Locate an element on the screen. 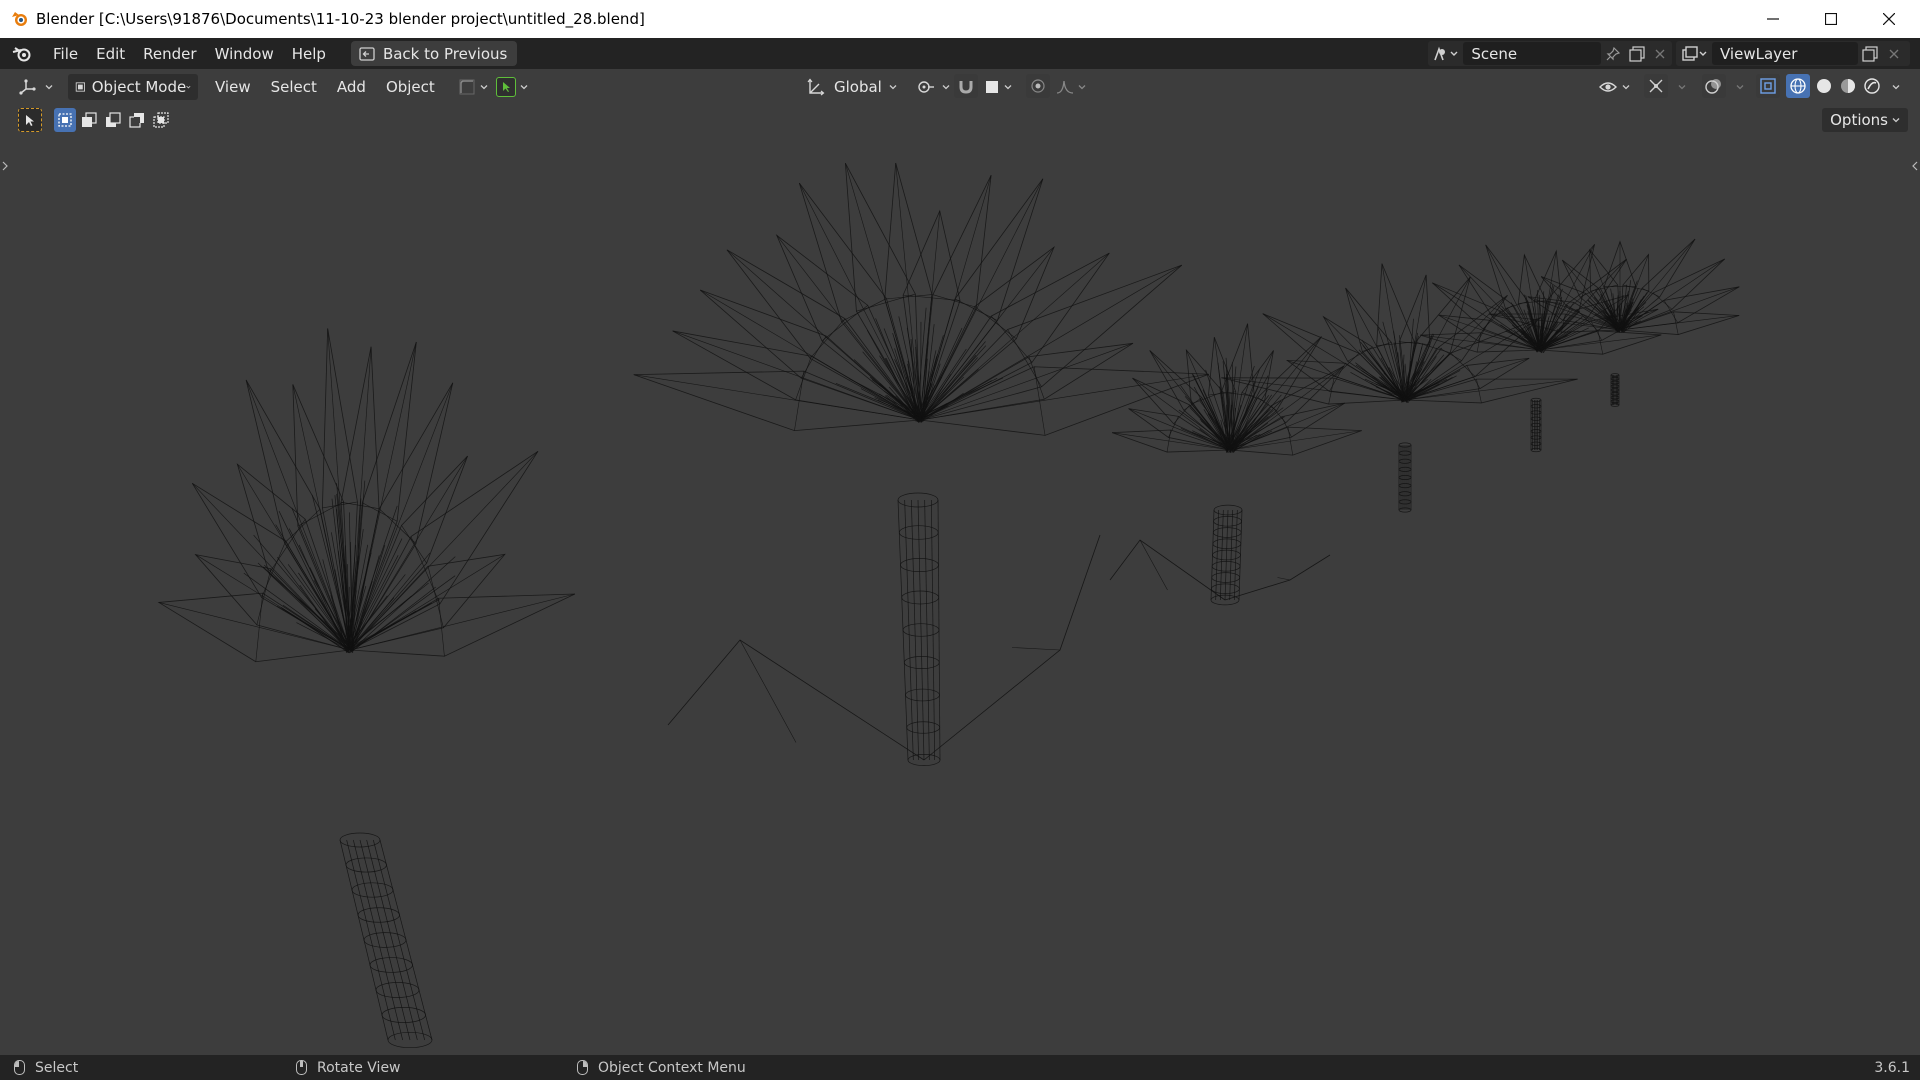 The height and width of the screenshot is (1080, 1920). xray-icon is located at coordinates (1768, 86).